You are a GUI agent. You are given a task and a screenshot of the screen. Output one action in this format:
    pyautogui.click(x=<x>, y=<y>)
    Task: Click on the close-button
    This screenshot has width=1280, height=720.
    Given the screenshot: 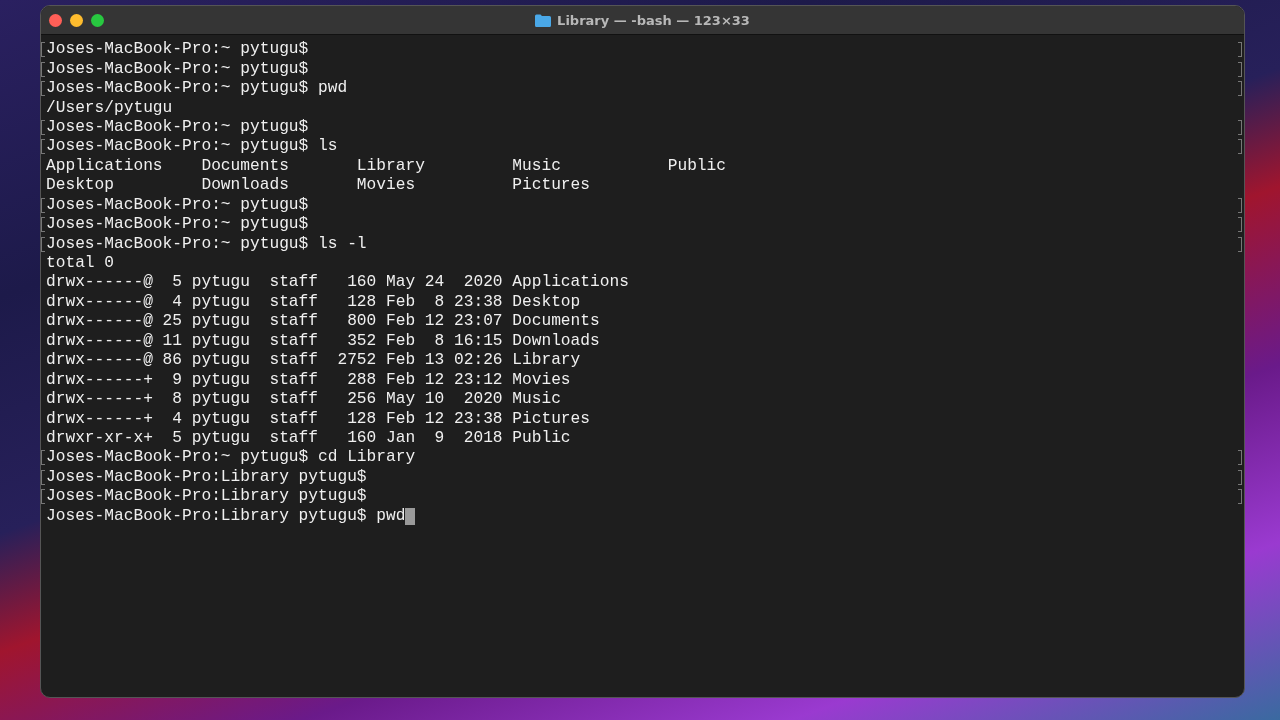 What is the action you would take?
    pyautogui.click(x=55, y=20)
    